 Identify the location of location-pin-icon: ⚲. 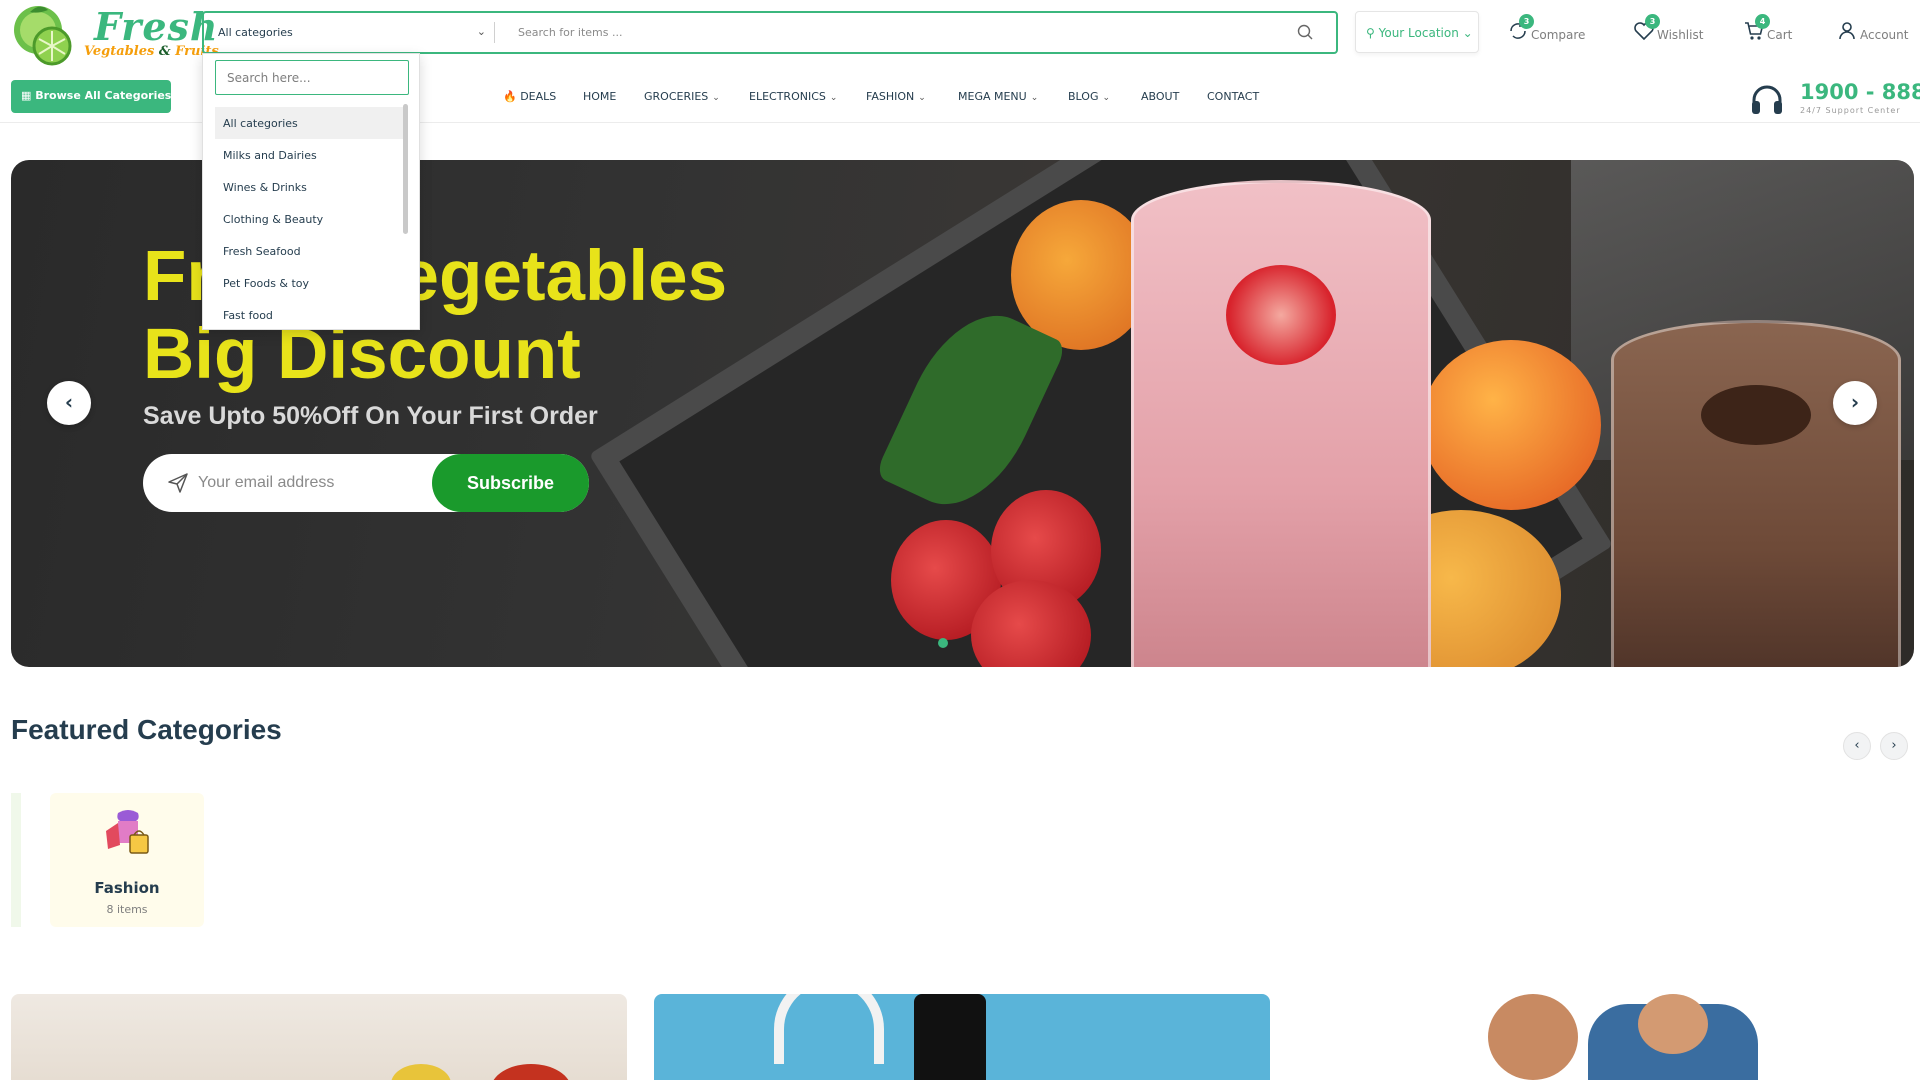
(1370, 33).